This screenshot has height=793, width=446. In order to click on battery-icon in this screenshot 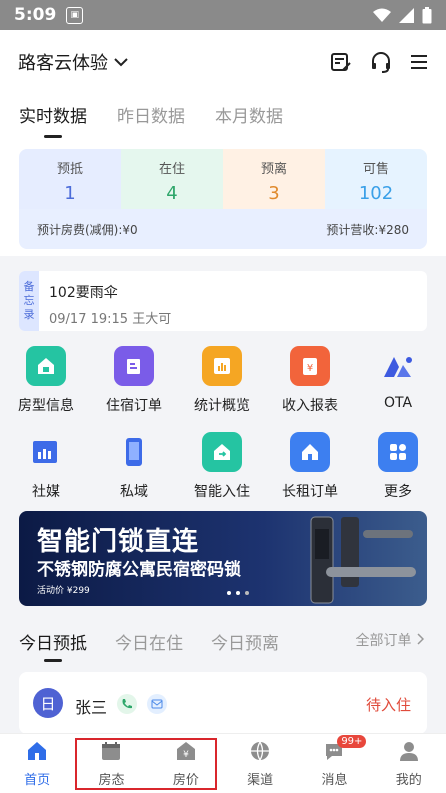, I will do `click(427, 14)`.